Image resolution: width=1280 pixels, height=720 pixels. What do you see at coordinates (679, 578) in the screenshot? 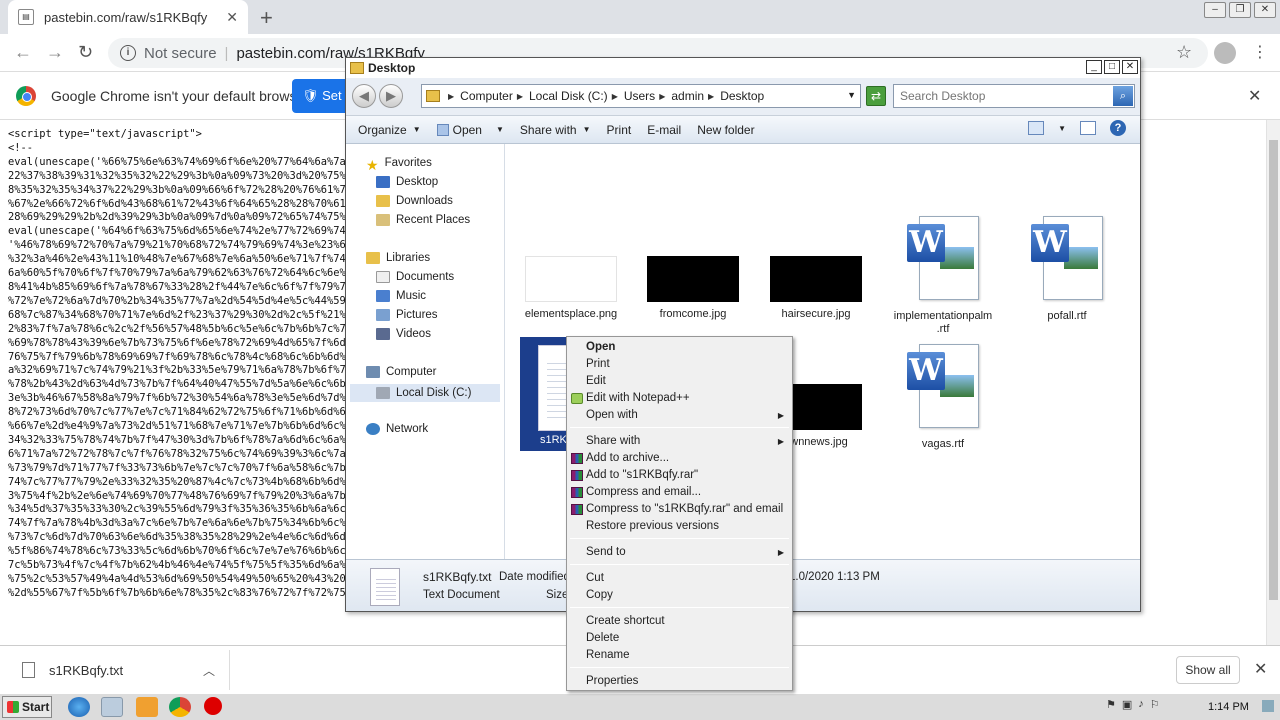
I see `menu-cut: Cut` at bounding box center [679, 578].